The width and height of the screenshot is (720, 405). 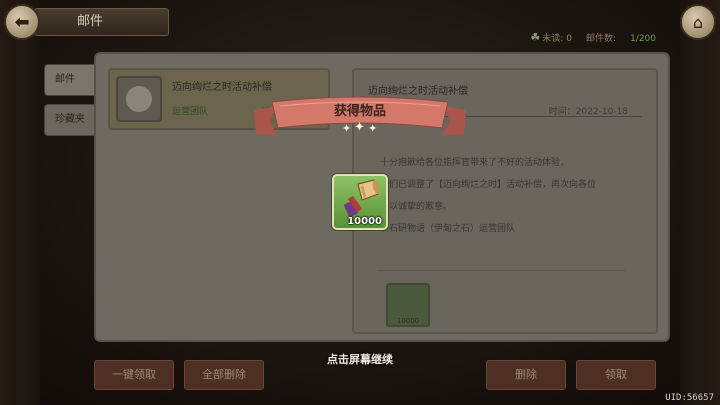 What do you see at coordinates (362, 198) in the screenshot?
I see `hammer-item-icon` at bounding box center [362, 198].